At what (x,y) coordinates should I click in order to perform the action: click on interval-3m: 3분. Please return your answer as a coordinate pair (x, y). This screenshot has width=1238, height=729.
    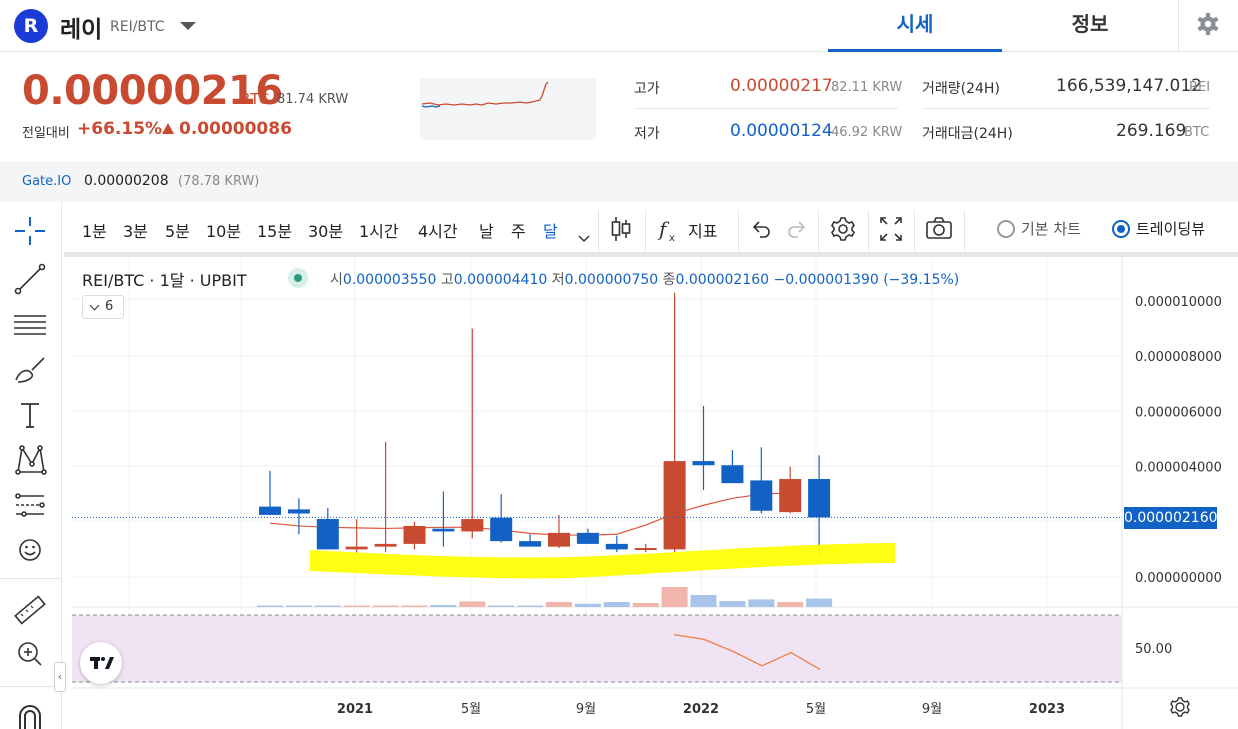
    Looking at the image, I should click on (135, 230).